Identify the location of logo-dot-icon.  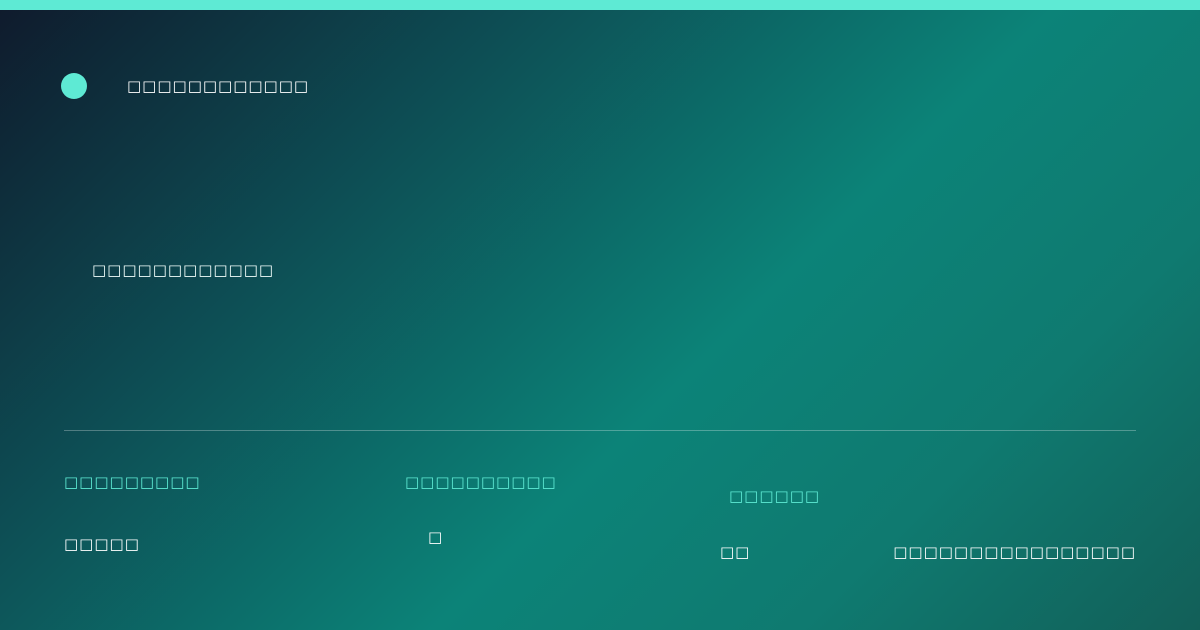
(74, 86).